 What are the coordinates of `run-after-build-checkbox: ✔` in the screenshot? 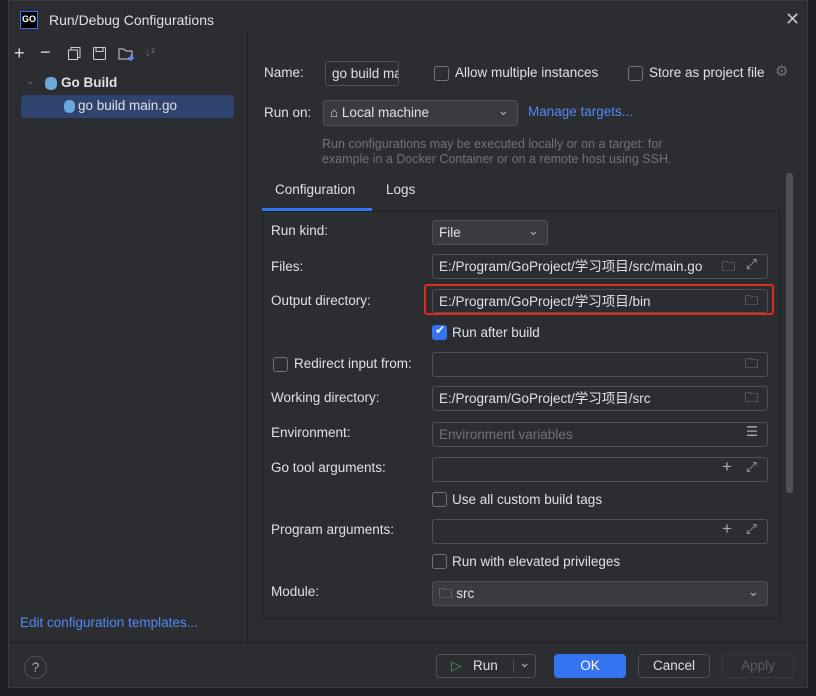 It's located at (439, 331).